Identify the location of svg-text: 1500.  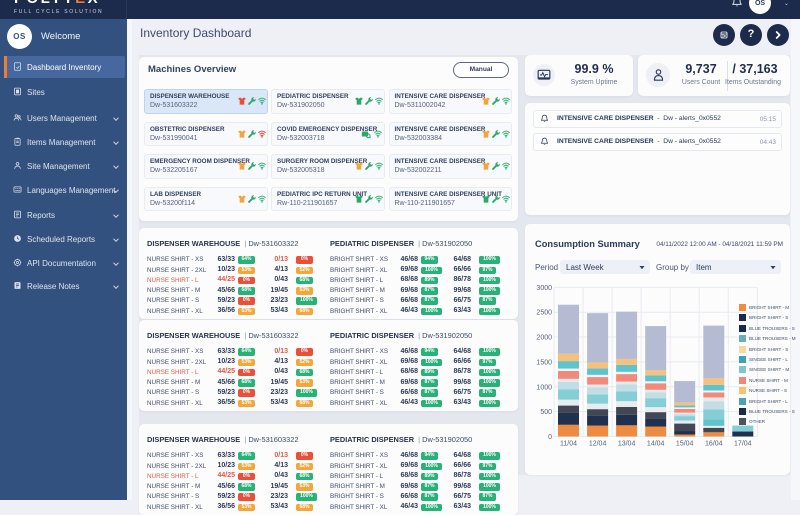
(544, 362).